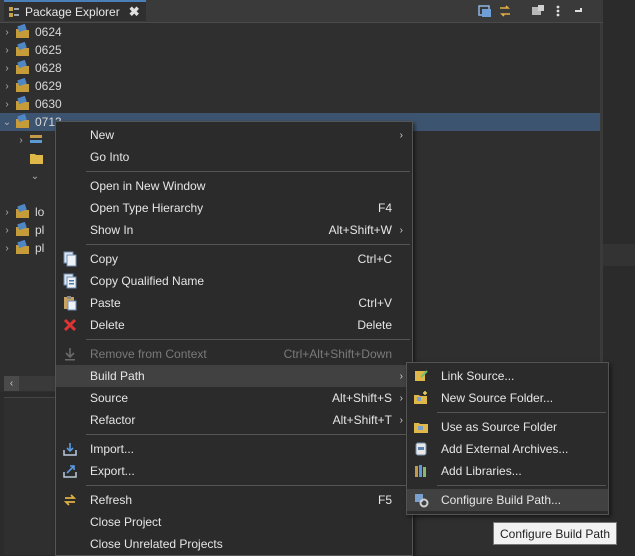  What do you see at coordinates (48, 68) in the screenshot?
I see `project-label: 0628` at bounding box center [48, 68].